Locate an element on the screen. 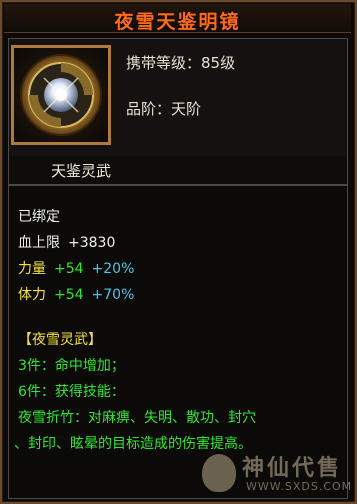  watermark-text: 神仙代售 is located at coordinates (292, 468).